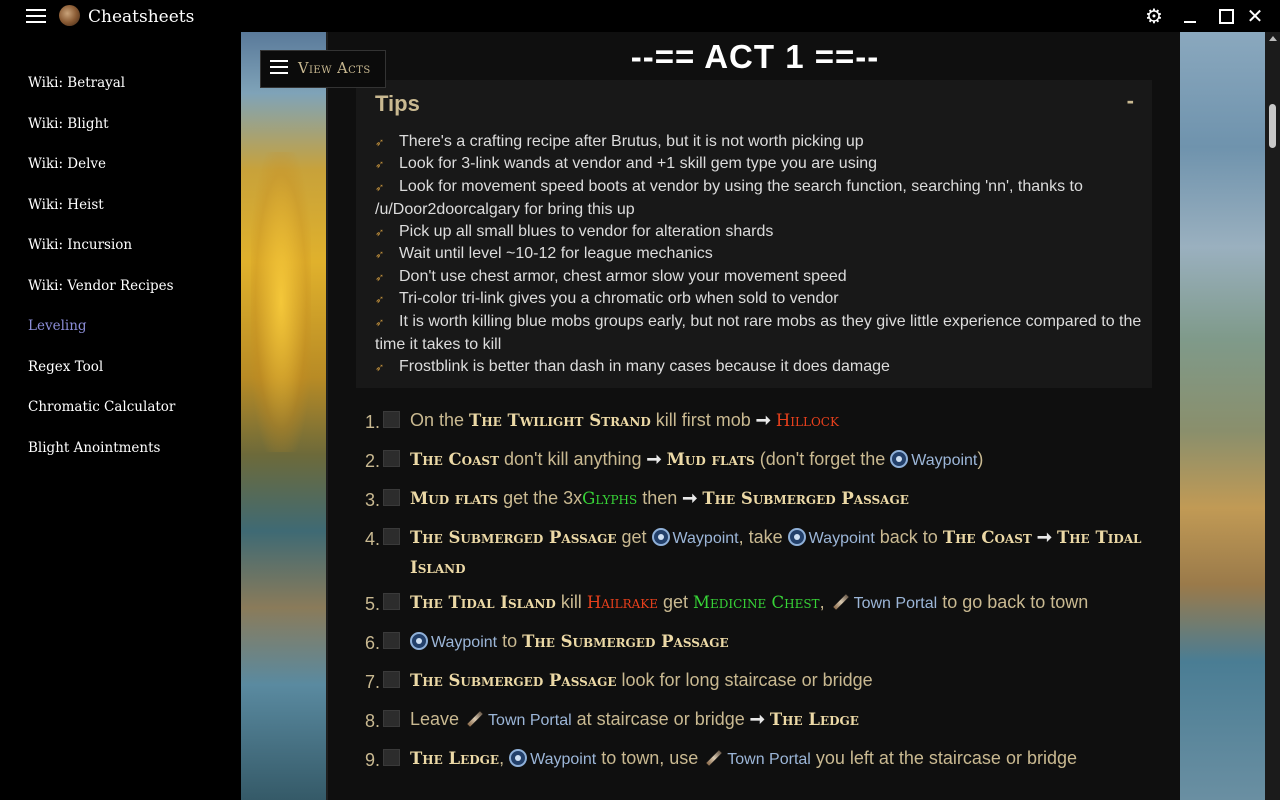 This screenshot has width=1280, height=800. Describe the element at coordinates (650, 758) in the screenshot. I see `step-text-fragment: to town, use` at that location.